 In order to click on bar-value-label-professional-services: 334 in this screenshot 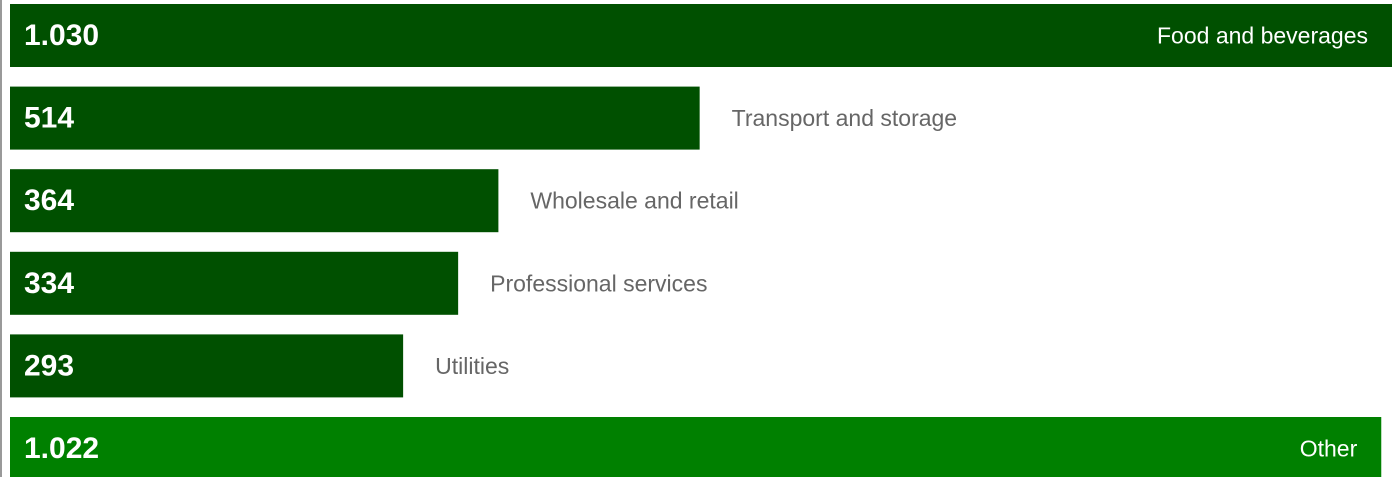, I will do `click(49, 283)`.